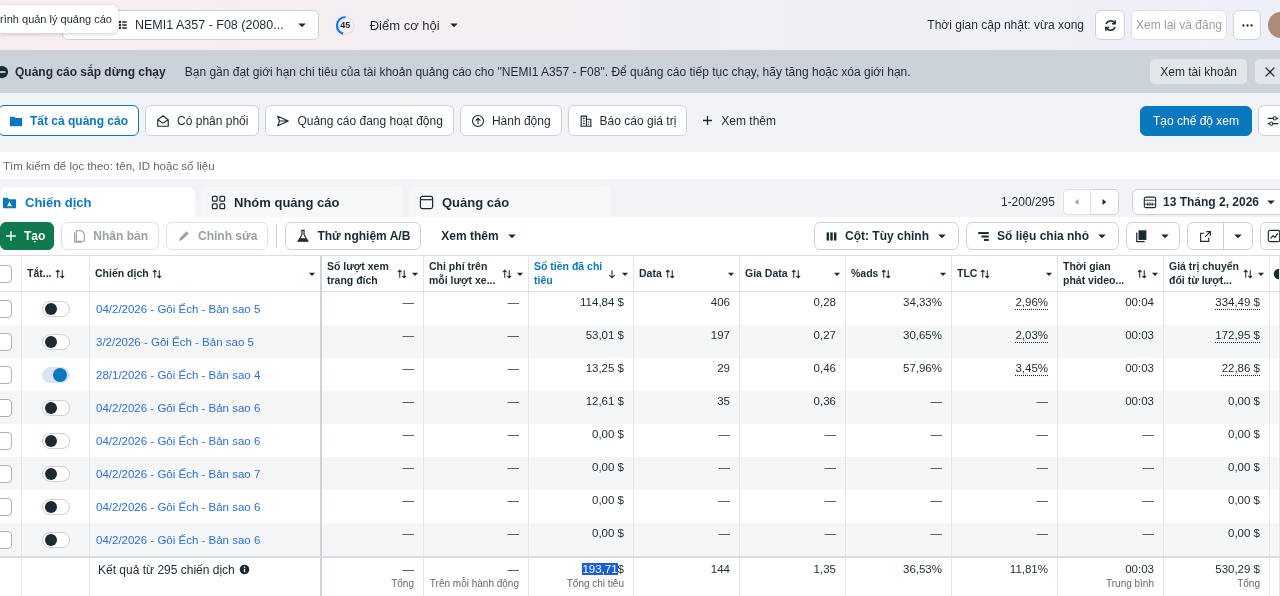  What do you see at coordinates (1005, 274) in the screenshot?
I see `column-header: TLC` at bounding box center [1005, 274].